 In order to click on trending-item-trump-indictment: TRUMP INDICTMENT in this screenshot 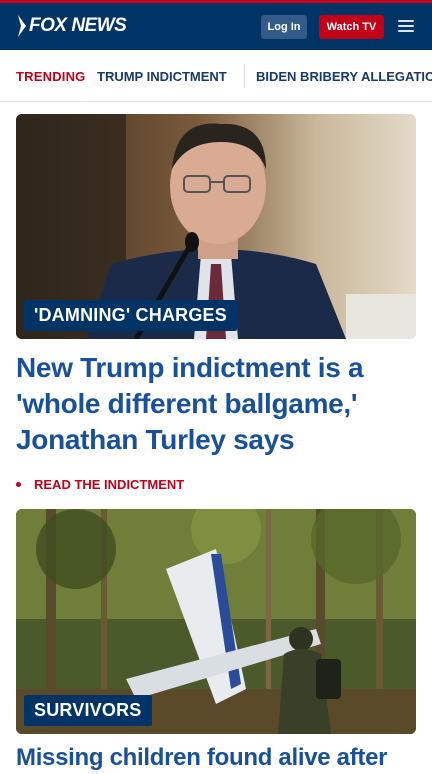, I will do `click(162, 76)`.